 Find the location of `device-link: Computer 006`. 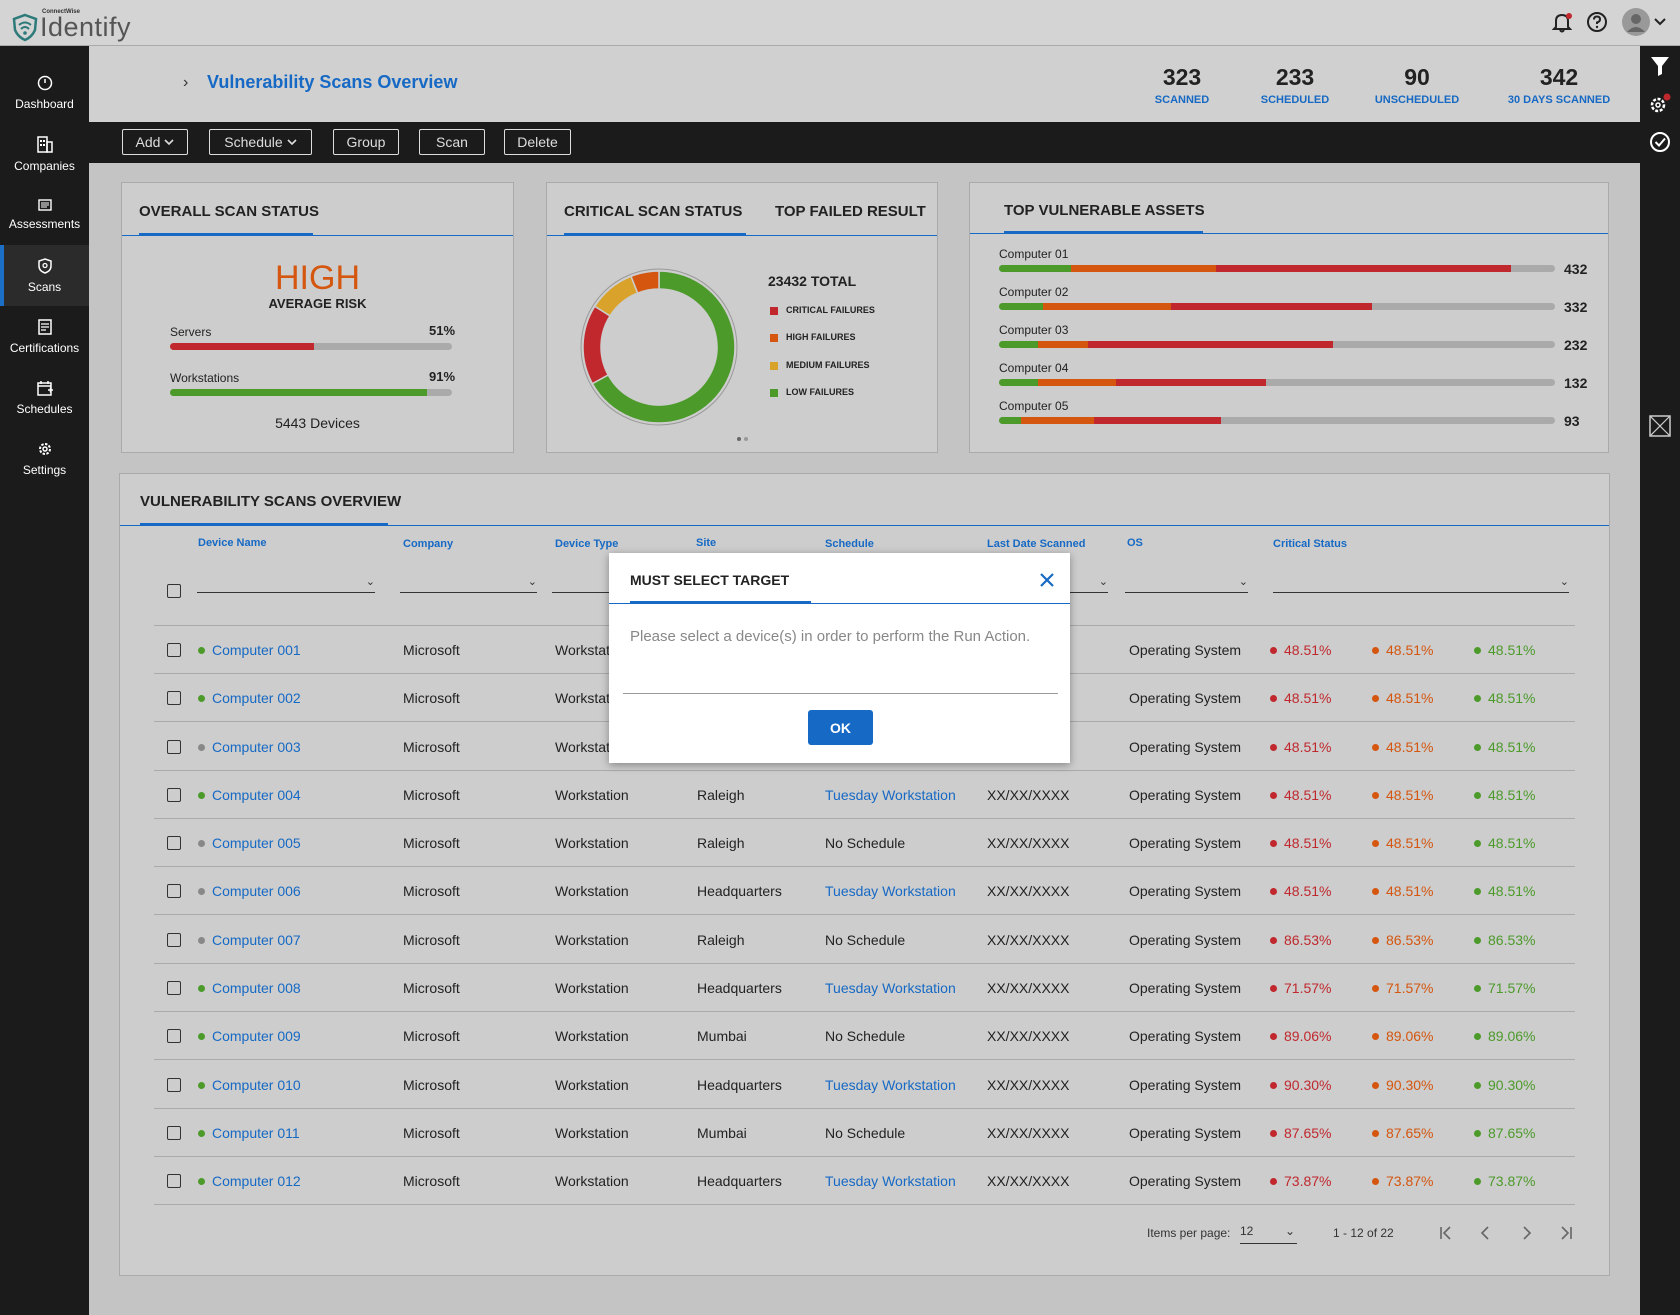

device-link: Computer 006 is located at coordinates (256, 891).